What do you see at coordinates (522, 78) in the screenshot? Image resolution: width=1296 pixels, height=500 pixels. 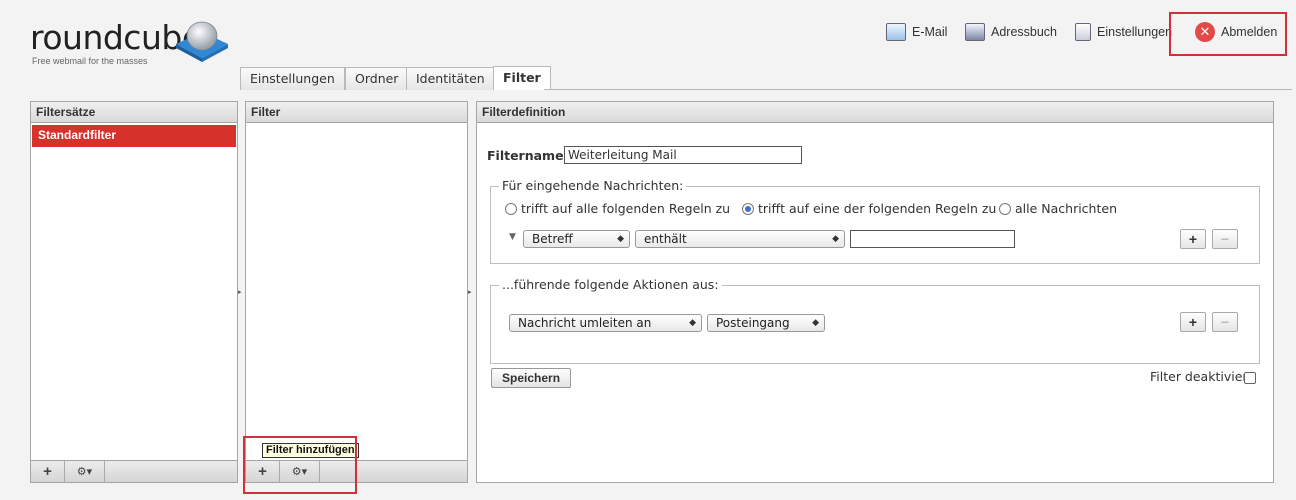 I see `tab-filter: Filter` at bounding box center [522, 78].